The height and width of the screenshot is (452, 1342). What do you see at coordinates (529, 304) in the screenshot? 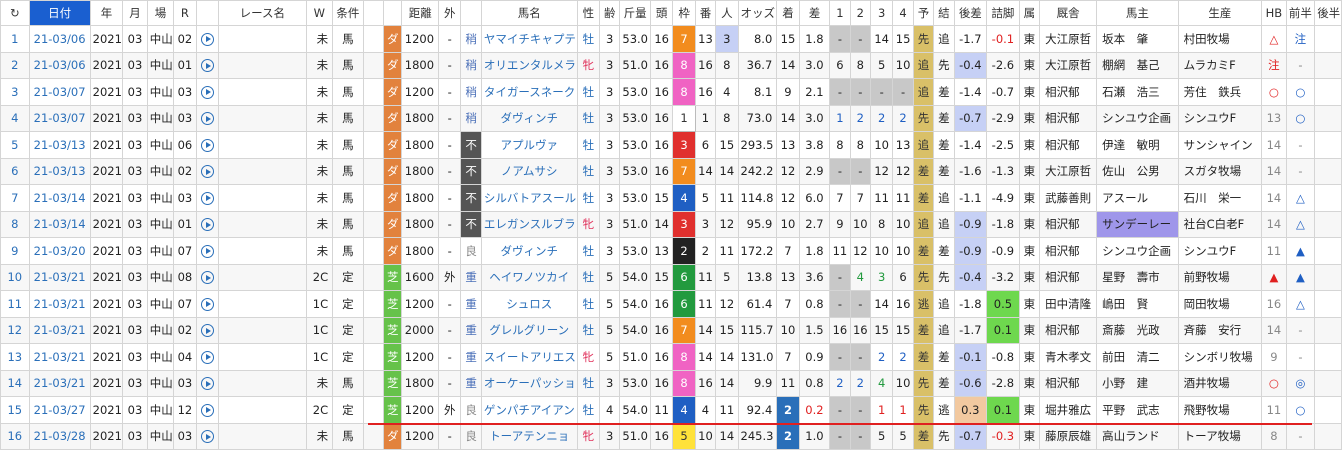
I see `cell-horse: シュロス` at bounding box center [529, 304].